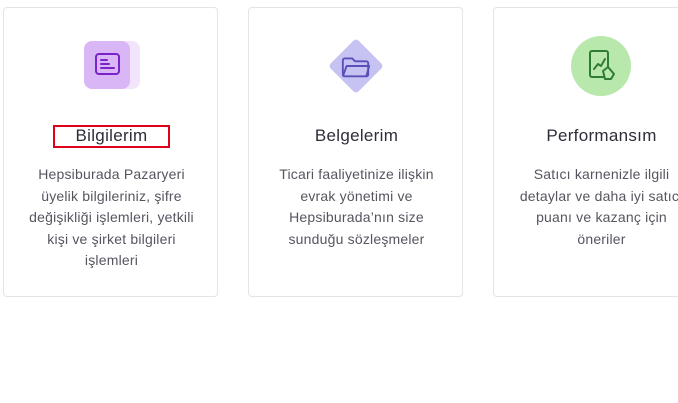 The width and height of the screenshot is (678, 403). I want to click on card-title: Belgelerim, so click(356, 135).